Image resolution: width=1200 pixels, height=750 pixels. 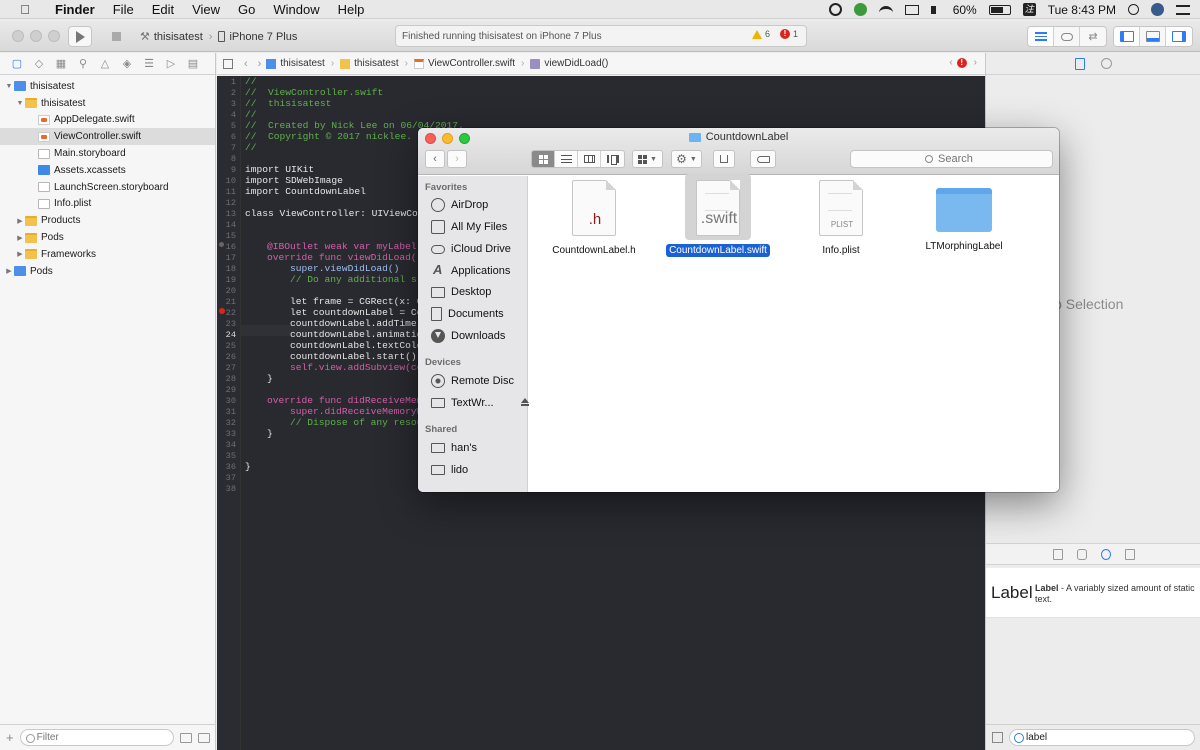 I want to click on file-item-countdownlabel-h: .h CountdownLabel.h, so click(x=594, y=218).